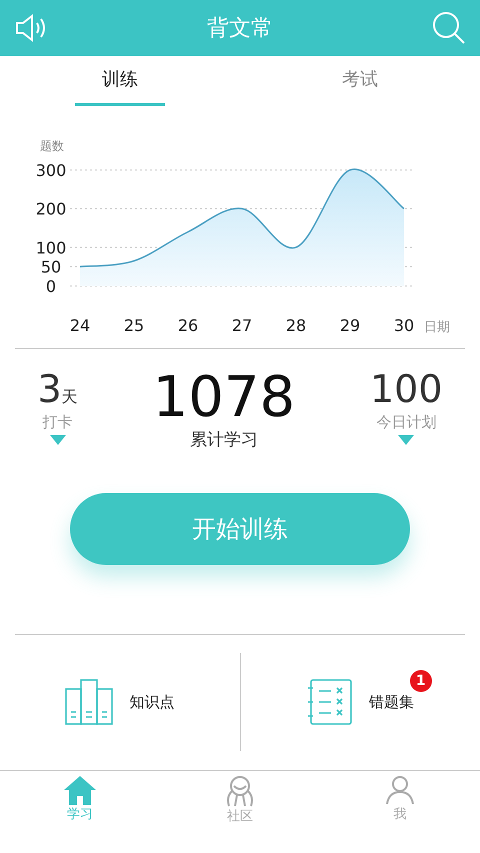 Image resolution: width=480 pixels, height=853 pixels. Describe the element at coordinates (80, 325) in the screenshot. I see `x-tick-label: 24` at that location.